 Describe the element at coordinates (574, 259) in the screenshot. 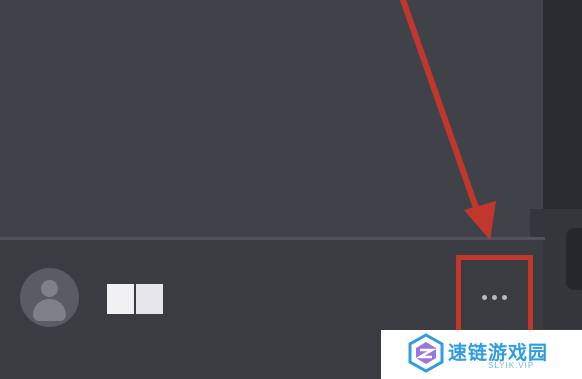

I see `side-panel-tab` at that location.